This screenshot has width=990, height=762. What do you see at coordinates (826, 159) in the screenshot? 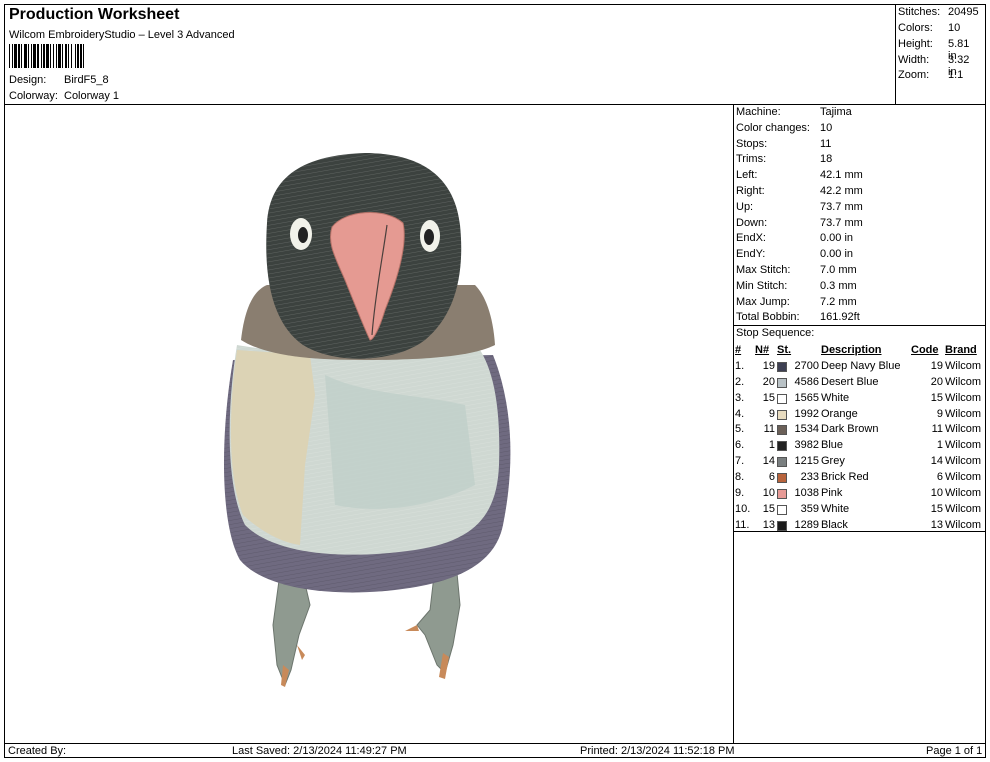
I see `spec-value: 18` at bounding box center [826, 159].